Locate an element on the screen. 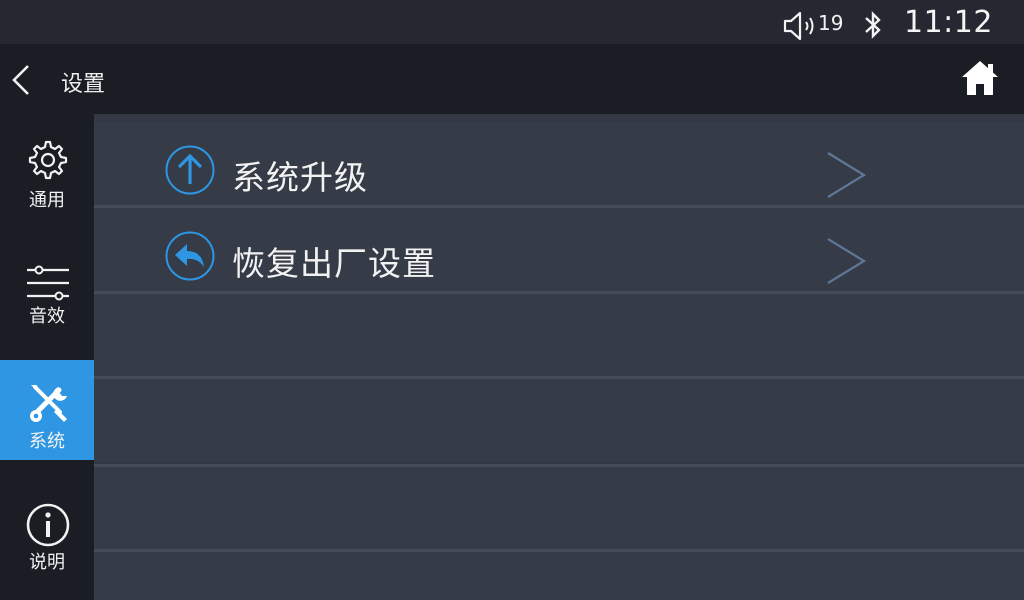 The width and height of the screenshot is (1024, 600). page-title: 设置 is located at coordinates (83, 84).